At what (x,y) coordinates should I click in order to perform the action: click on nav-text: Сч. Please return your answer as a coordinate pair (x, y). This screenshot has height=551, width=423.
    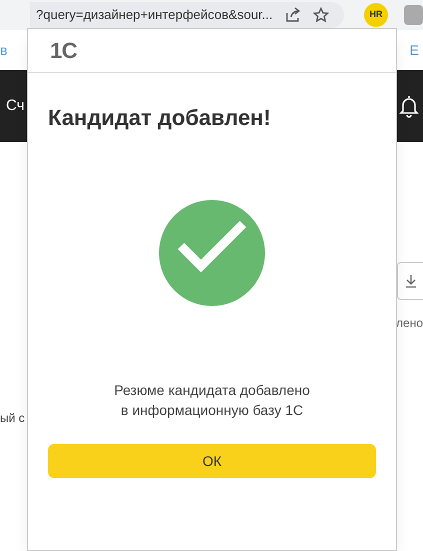
    Looking at the image, I should click on (15, 106).